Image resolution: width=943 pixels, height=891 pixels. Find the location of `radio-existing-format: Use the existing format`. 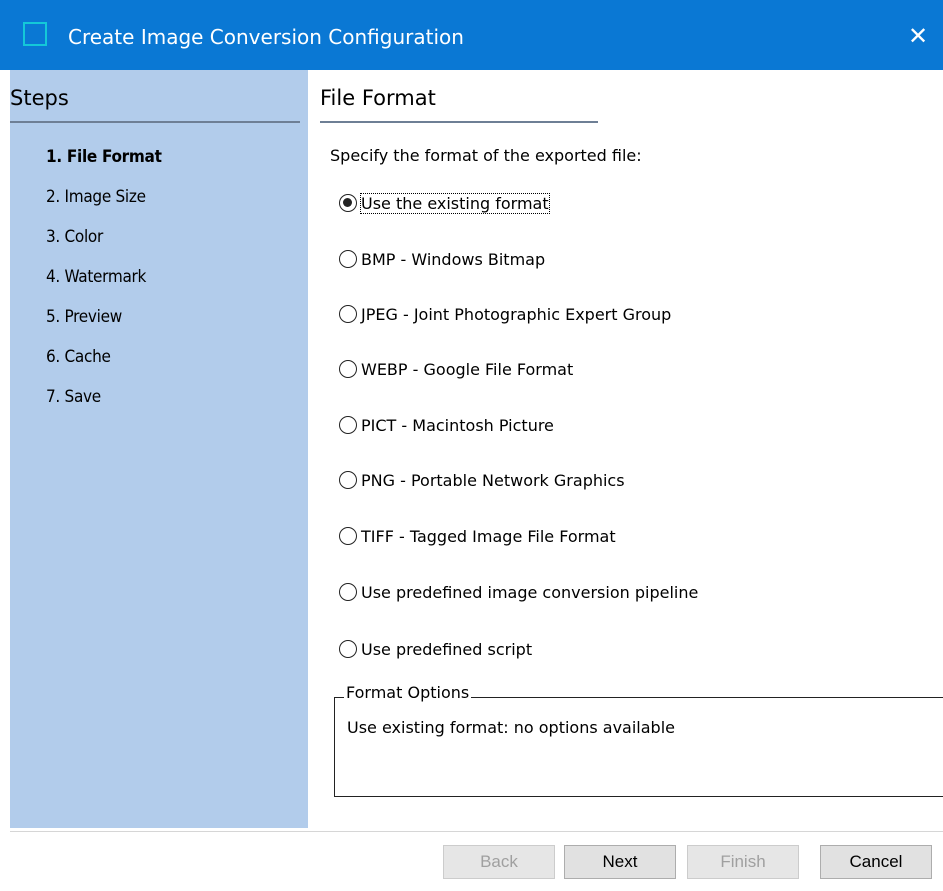

radio-existing-format: Use the existing format is located at coordinates (444, 203).